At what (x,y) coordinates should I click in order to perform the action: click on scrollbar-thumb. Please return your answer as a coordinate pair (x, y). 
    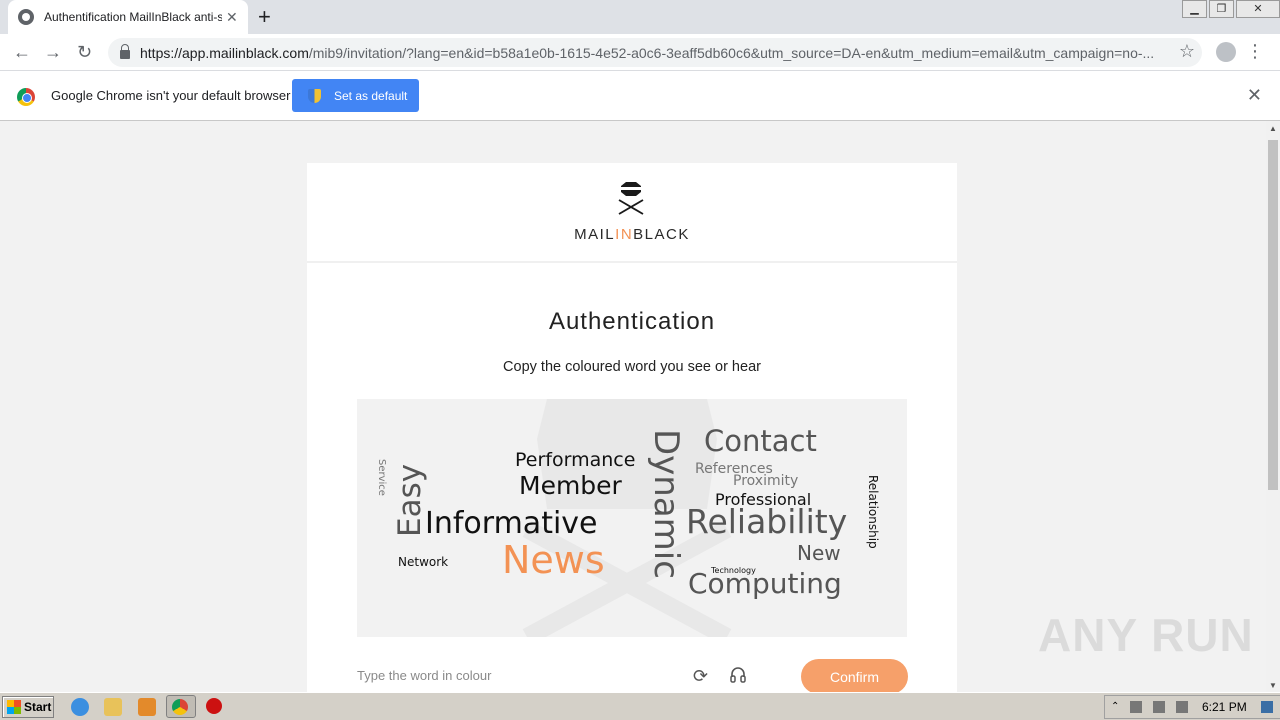
    Looking at the image, I should click on (1273, 315).